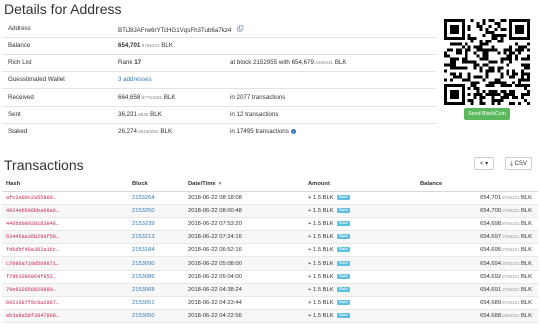 The width and height of the screenshot is (540, 328). What do you see at coordinates (360, 184) in the screenshot?
I see `col-amount: Amount` at bounding box center [360, 184].